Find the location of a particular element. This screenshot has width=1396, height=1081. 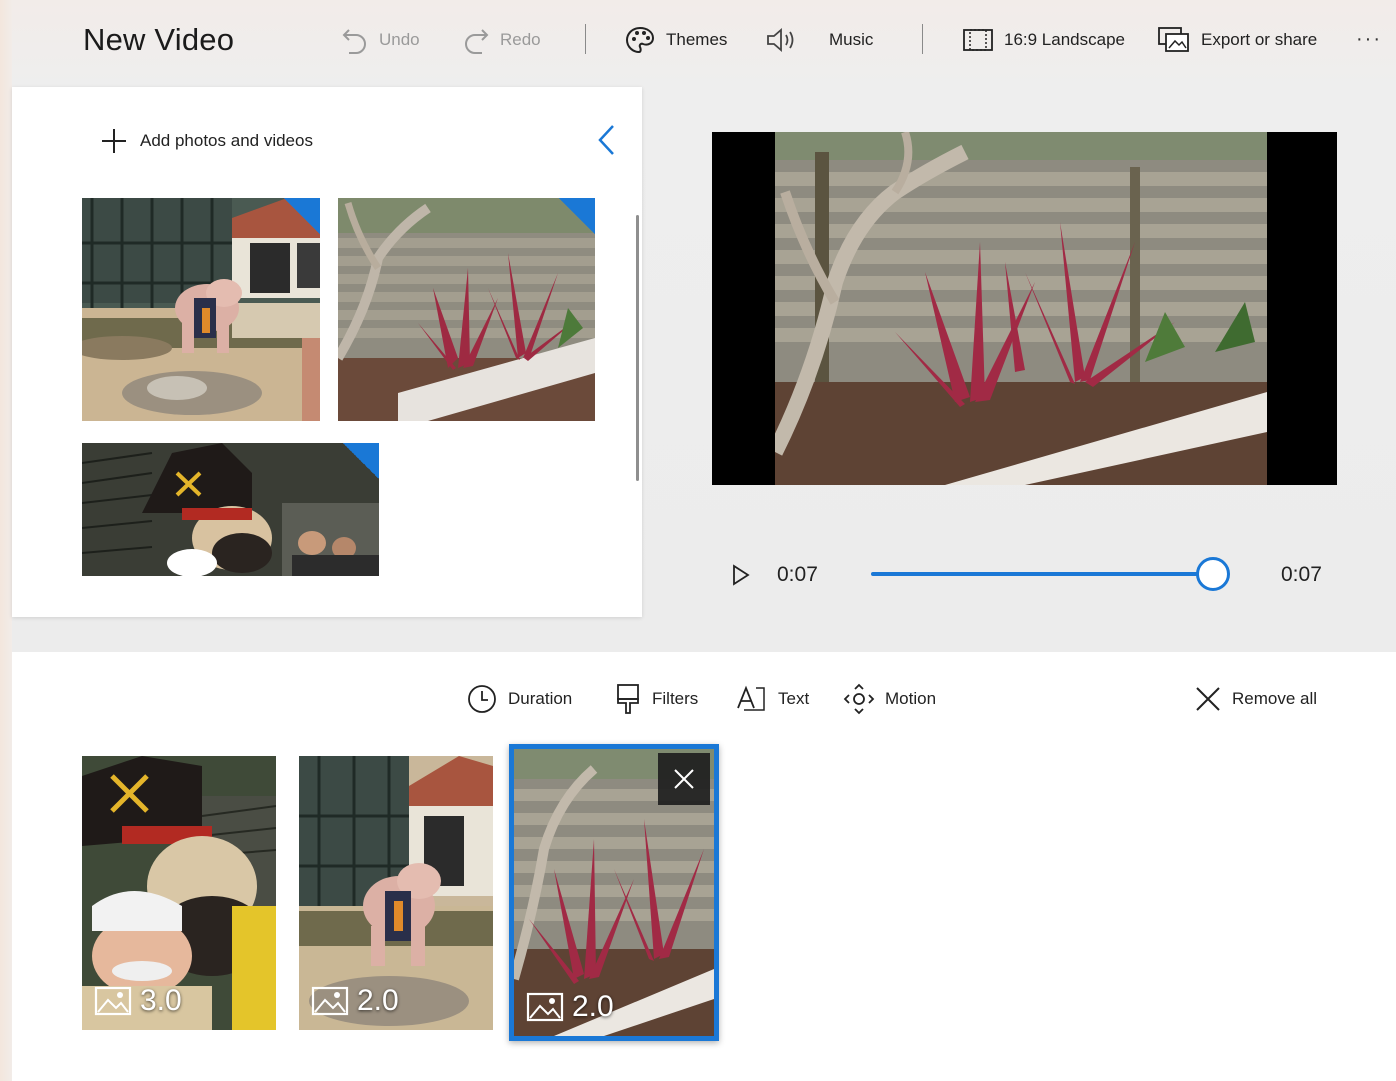

themes-button: Themes is located at coordinates (675, 40).